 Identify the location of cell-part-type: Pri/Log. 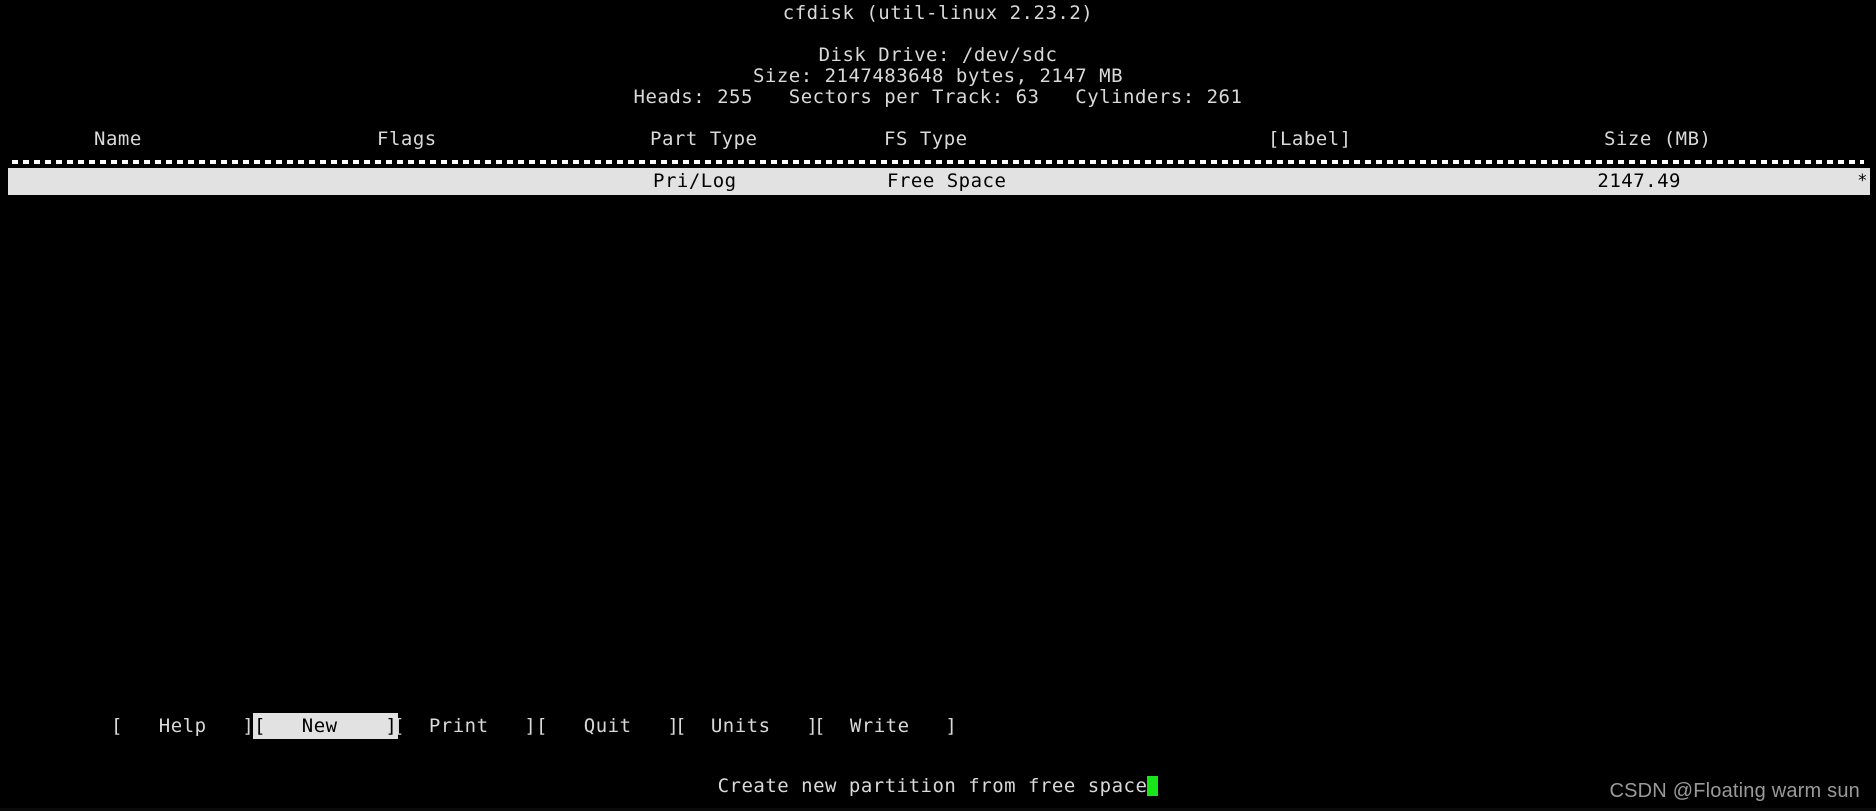
(695, 181).